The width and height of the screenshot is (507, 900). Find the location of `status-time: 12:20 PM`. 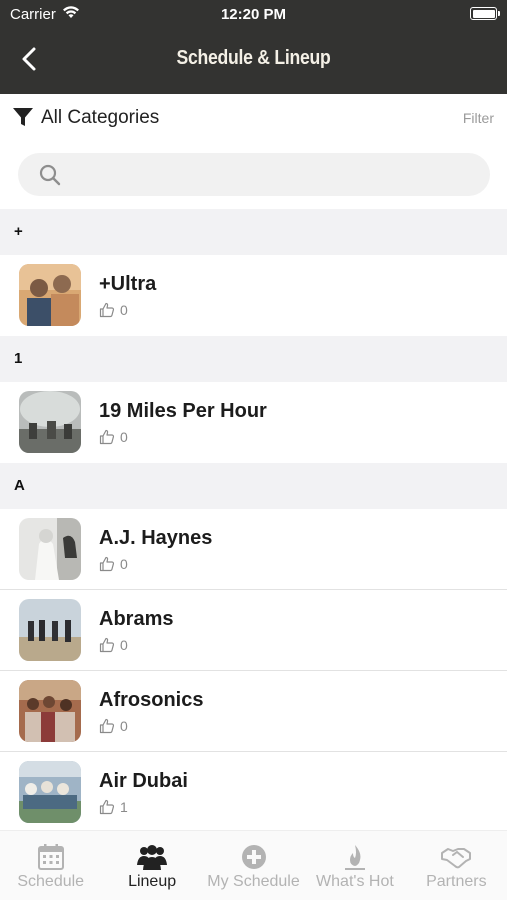

status-time: 12:20 PM is located at coordinates (253, 14).